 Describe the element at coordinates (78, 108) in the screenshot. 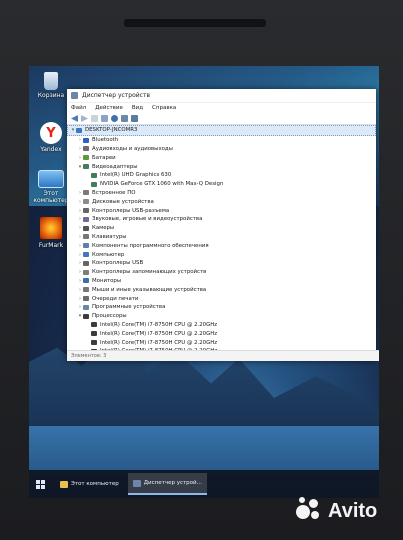

I see `menu-file: Файл` at that location.